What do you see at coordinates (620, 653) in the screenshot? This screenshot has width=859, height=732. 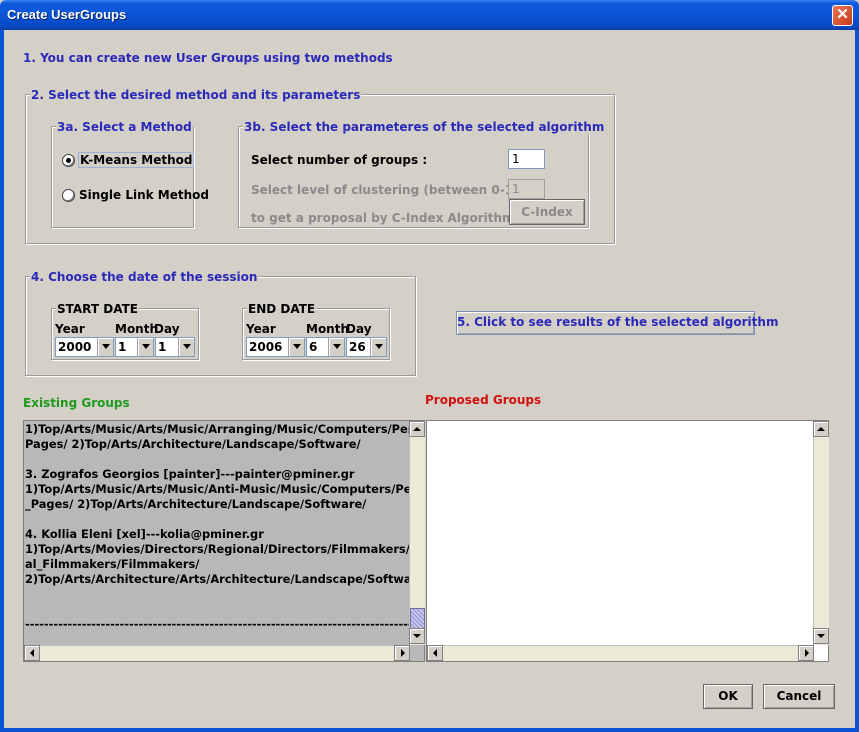 I see `proposed-horizontal-scrollbar` at bounding box center [620, 653].